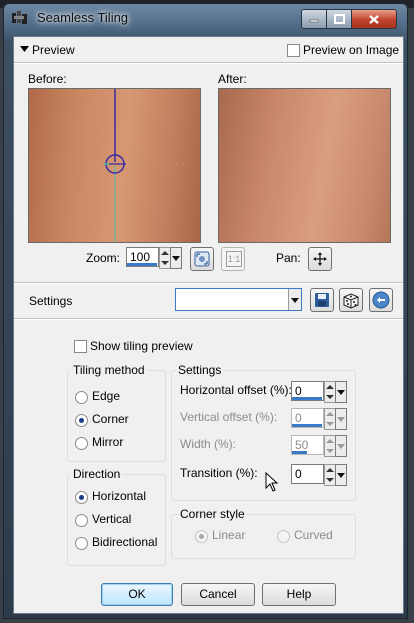 Image resolution: width=414 pixels, height=623 pixels. I want to click on direction-horizontal-radio, so click(81, 497).